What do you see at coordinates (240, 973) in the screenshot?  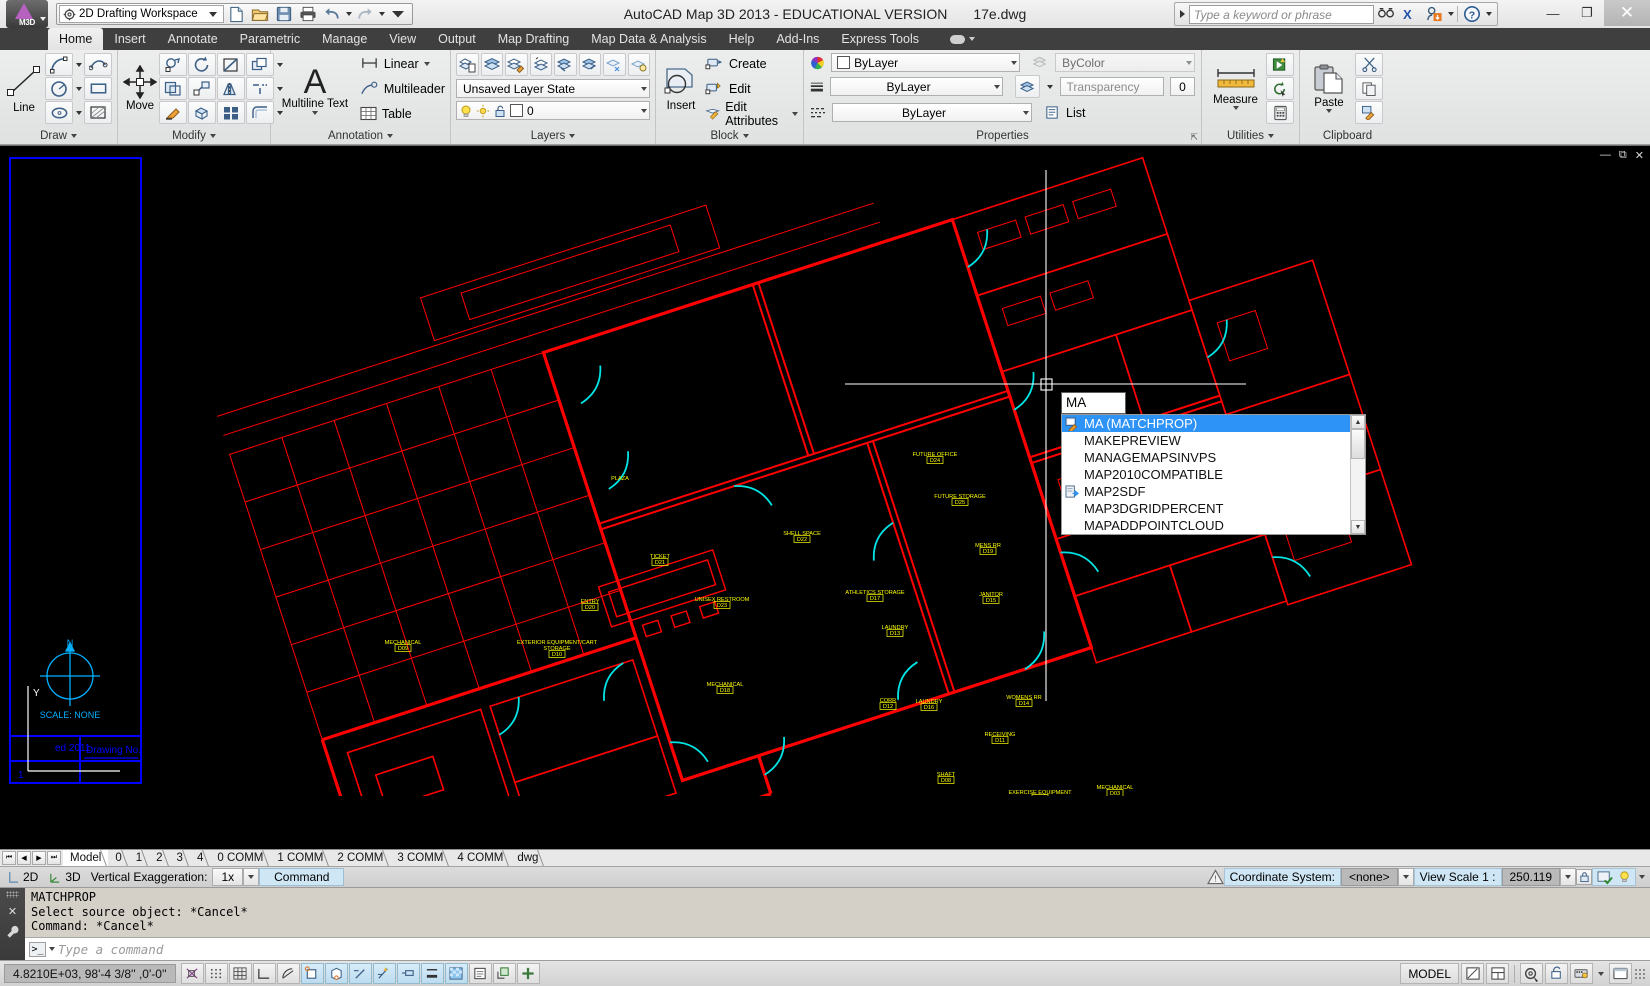 I see `grid-display-icon` at bounding box center [240, 973].